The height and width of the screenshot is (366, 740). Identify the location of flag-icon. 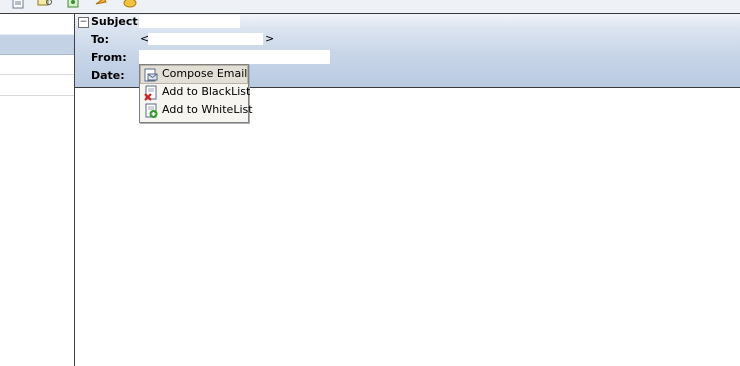
(101, 5).